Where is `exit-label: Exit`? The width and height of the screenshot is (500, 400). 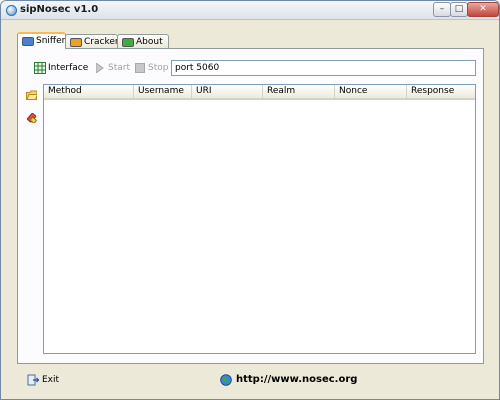
exit-label: Exit is located at coordinates (51, 380).